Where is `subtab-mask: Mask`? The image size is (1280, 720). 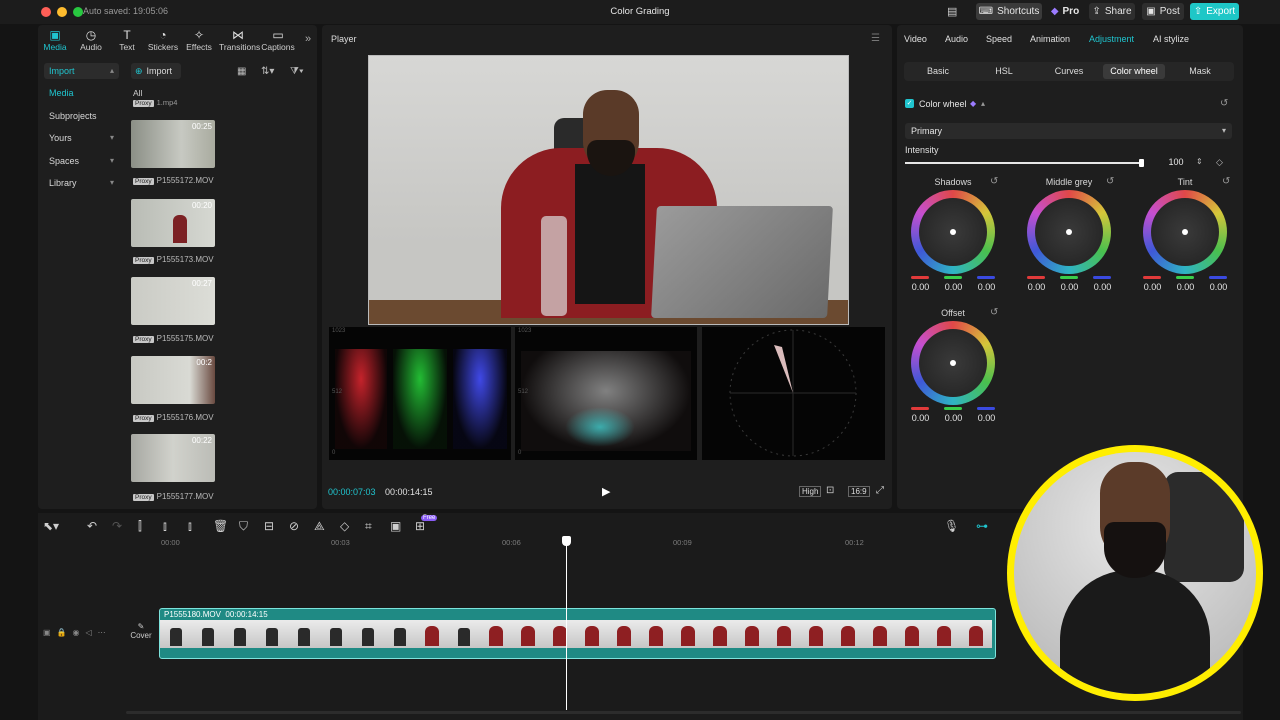
subtab-mask: Mask is located at coordinates (1200, 71).